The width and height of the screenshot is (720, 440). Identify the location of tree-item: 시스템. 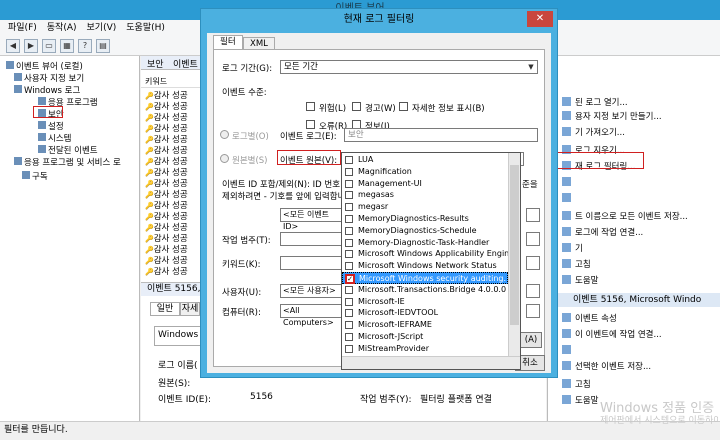
(59, 138).